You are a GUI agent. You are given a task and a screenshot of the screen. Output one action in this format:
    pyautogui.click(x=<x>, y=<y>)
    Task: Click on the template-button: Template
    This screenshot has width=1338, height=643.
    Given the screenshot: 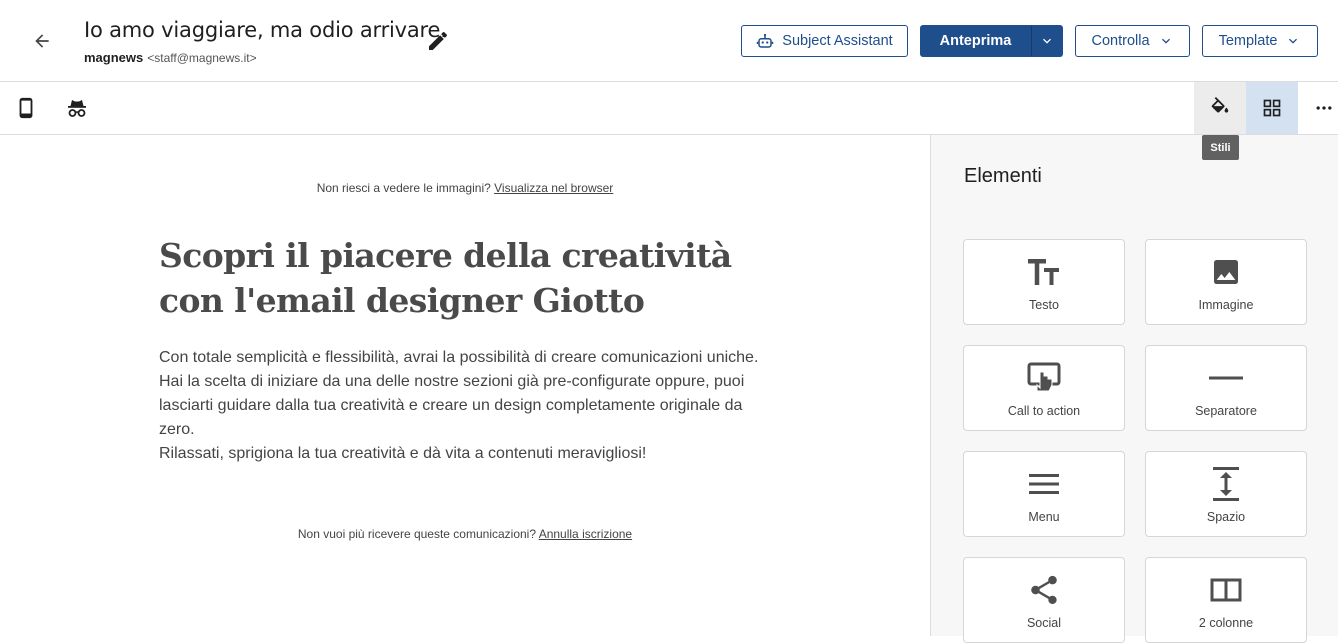 What is the action you would take?
    pyautogui.click(x=1260, y=41)
    